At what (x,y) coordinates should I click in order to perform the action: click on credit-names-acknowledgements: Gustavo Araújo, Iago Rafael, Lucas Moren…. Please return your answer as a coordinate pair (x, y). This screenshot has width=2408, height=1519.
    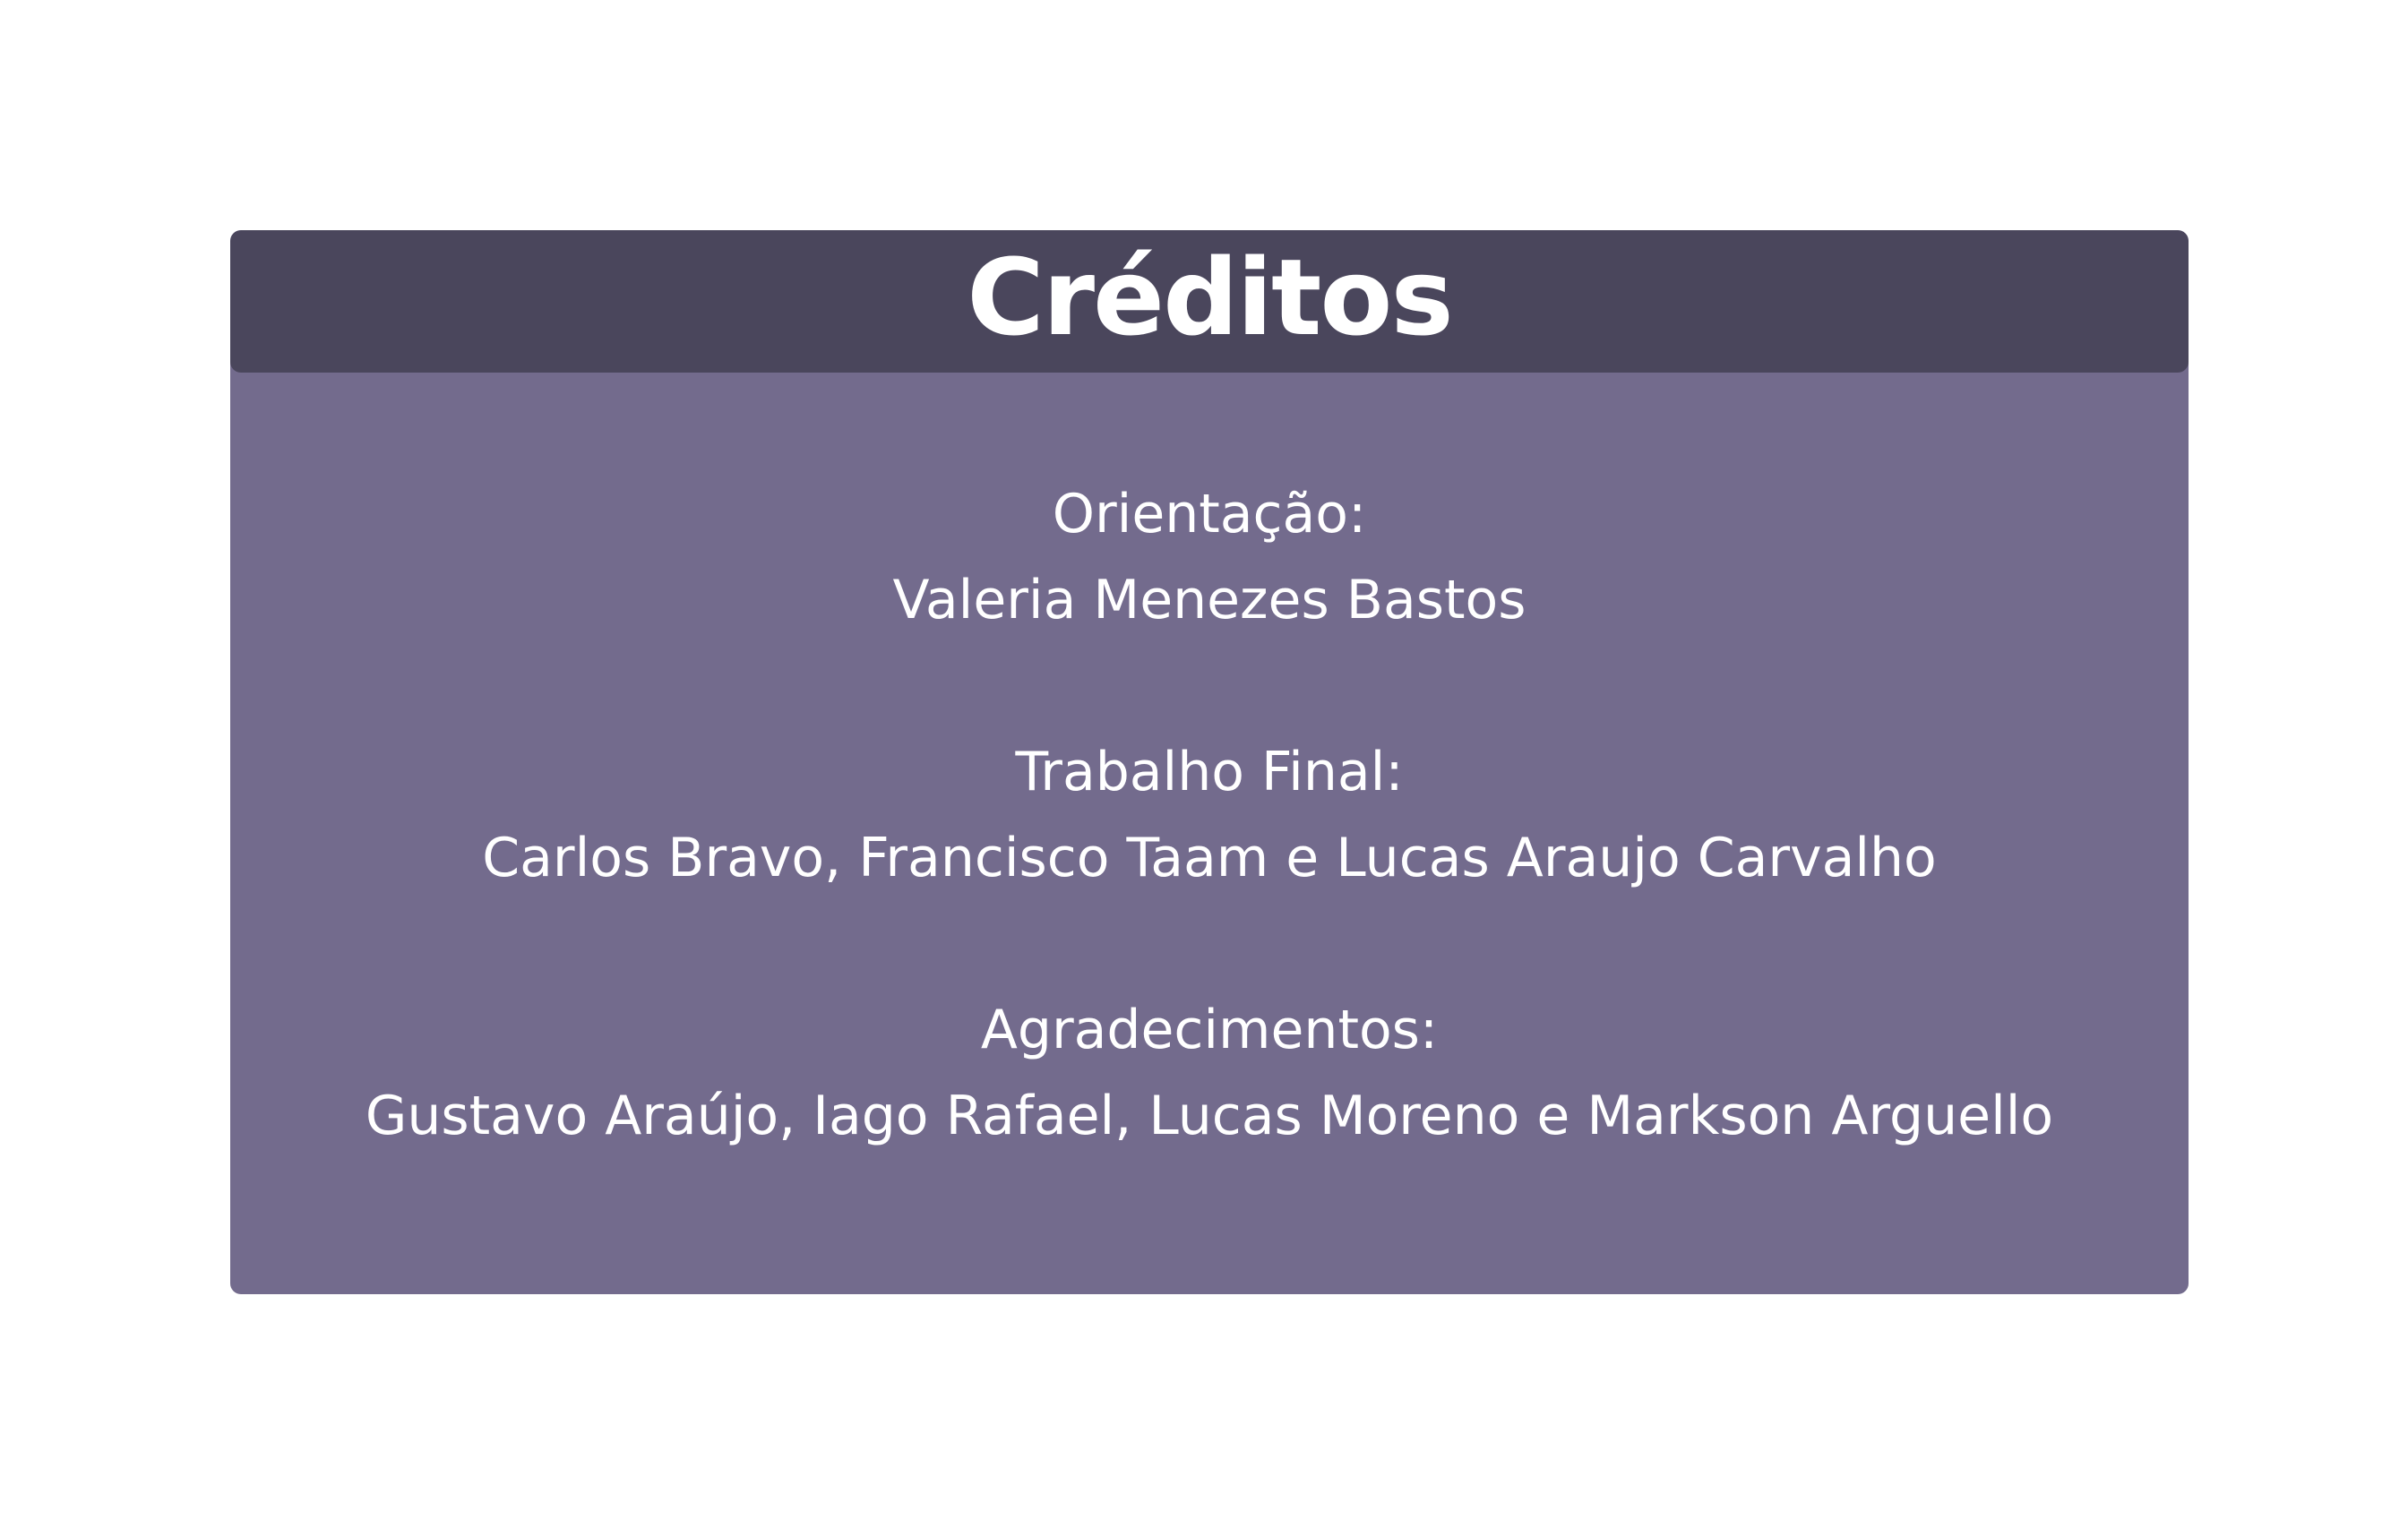
    Looking at the image, I should click on (1209, 1116).